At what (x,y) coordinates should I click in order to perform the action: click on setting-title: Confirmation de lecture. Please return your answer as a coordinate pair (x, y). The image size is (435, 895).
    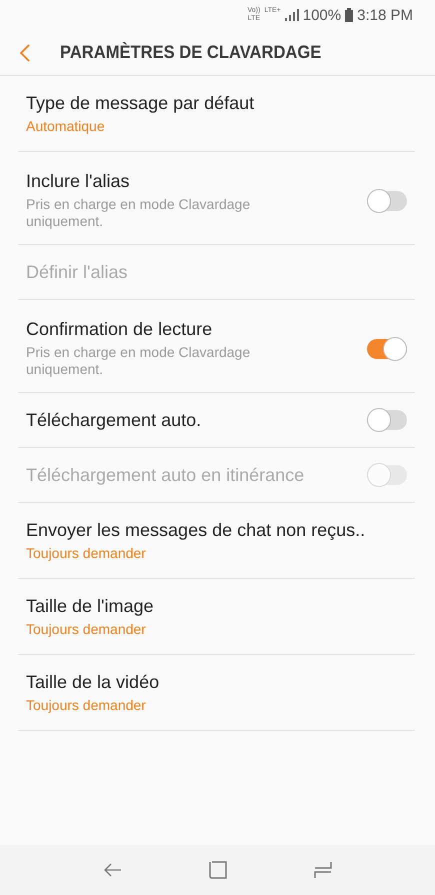
    Looking at the image, I should click on (120, 329).